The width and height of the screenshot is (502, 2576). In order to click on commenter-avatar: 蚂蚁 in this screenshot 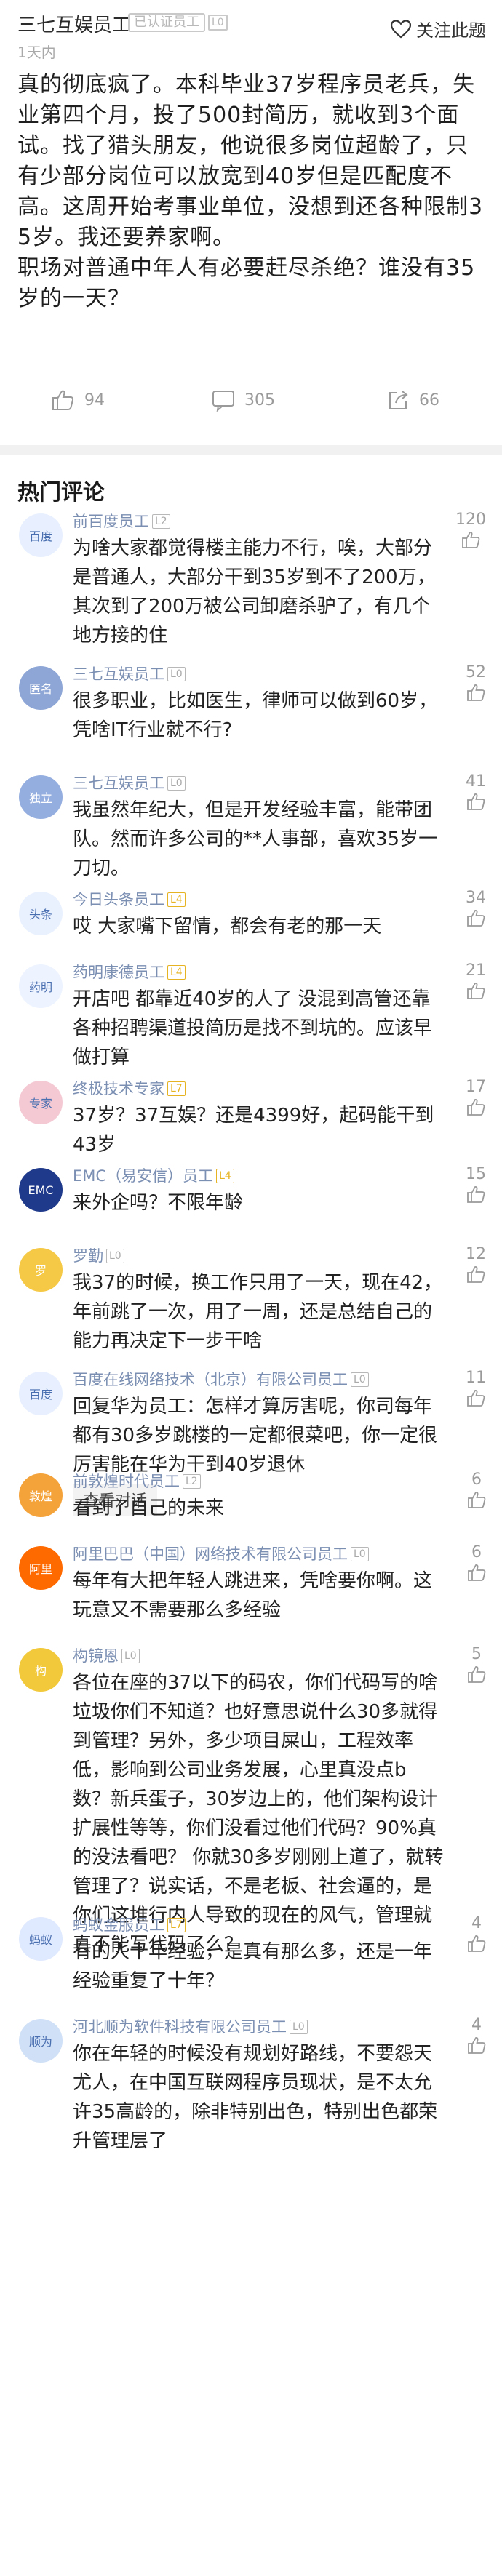, I will do `click(41, 1939)`.